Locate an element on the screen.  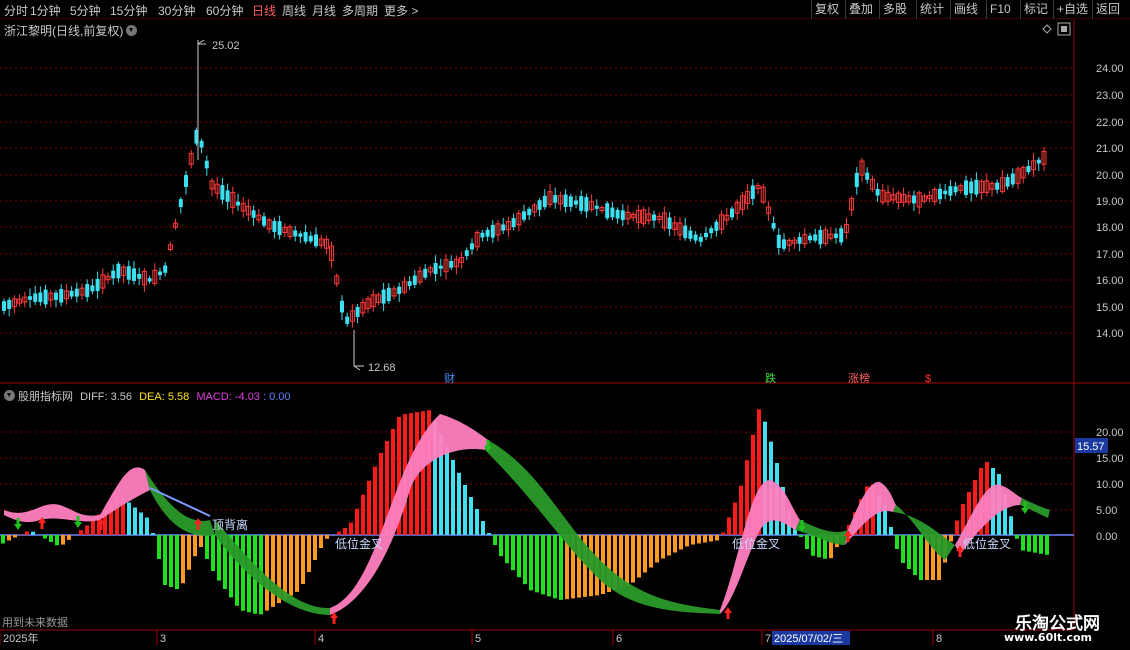
cursor-date: 2025/07/02/三 is located at coordinates (808, 639).